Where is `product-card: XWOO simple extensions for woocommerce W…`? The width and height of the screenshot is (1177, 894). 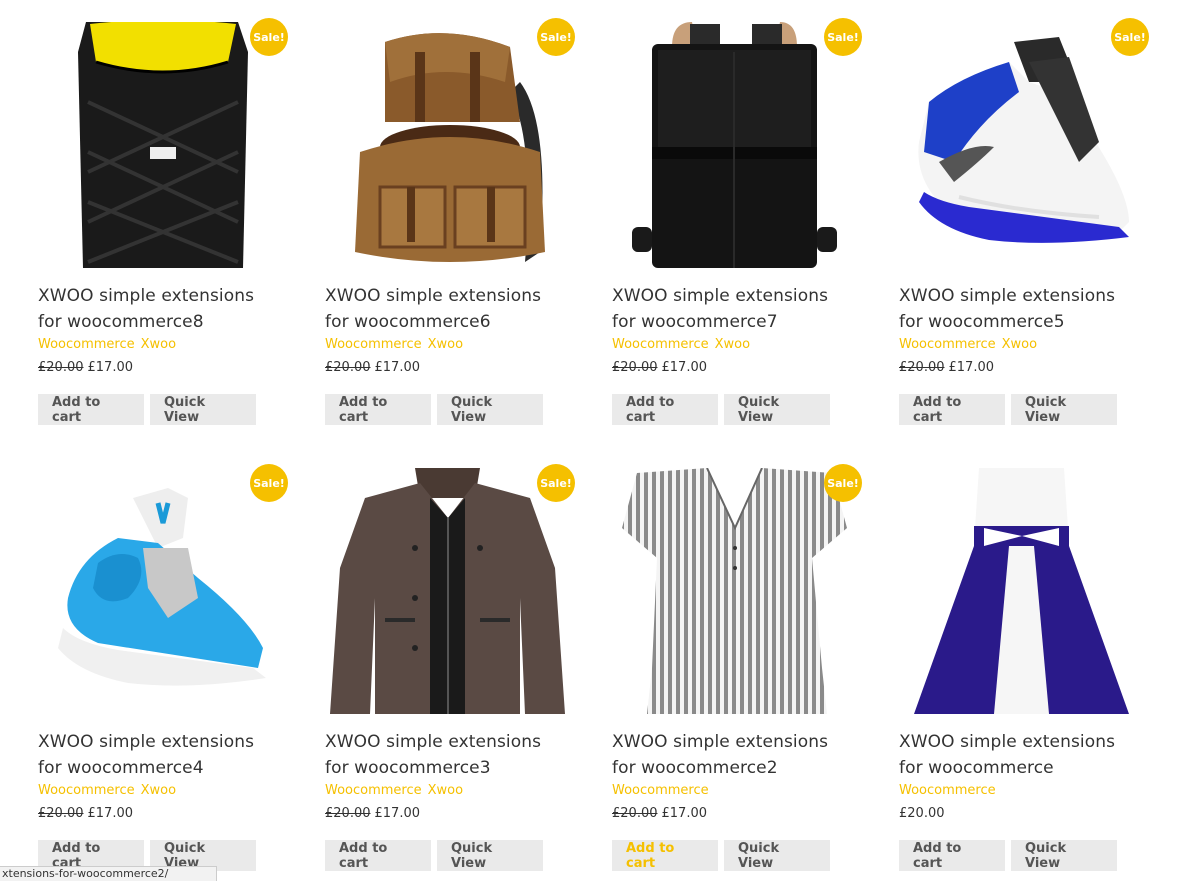
product-card: XWOO simple extensions for woocommerce W… is located at coordinates (1022, 681).